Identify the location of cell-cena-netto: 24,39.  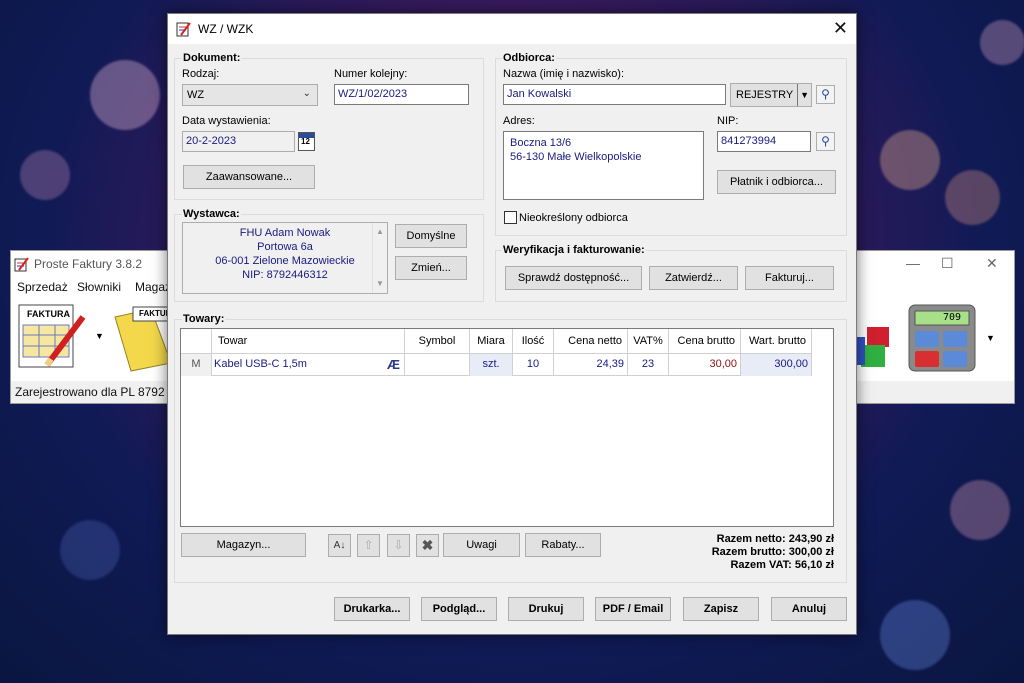
(591, 365).